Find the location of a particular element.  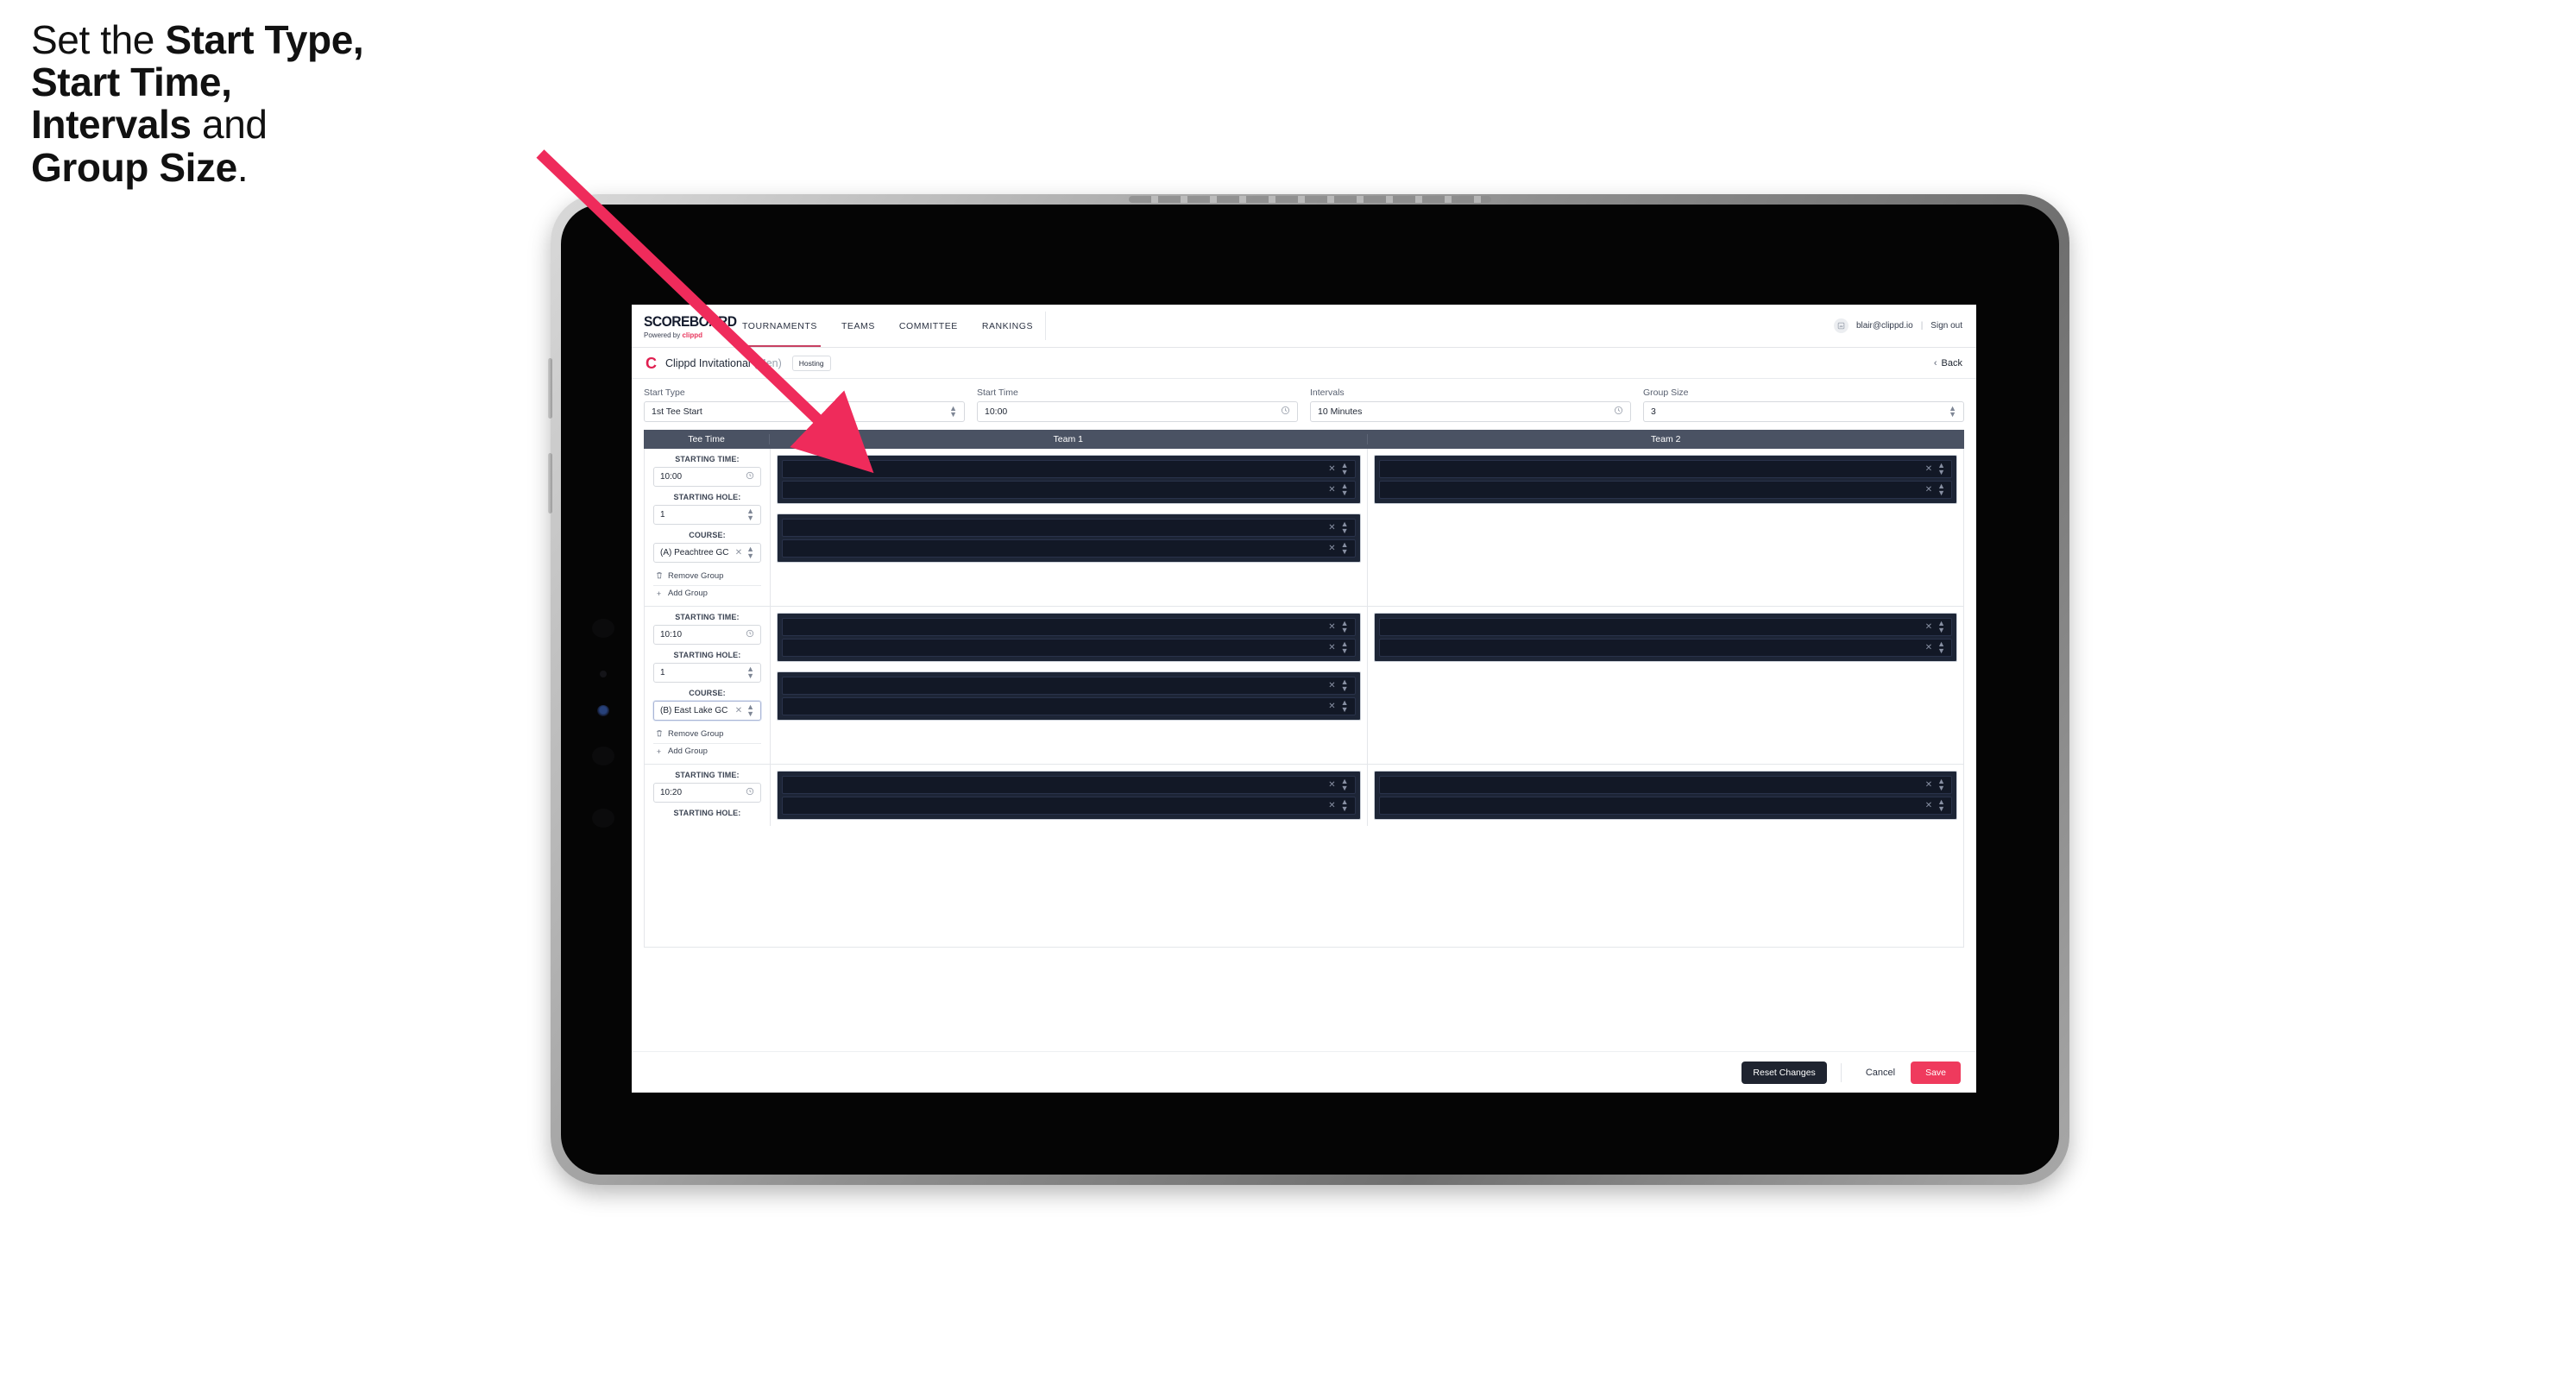

annotation-arrow is located at coordinates (705, 311).